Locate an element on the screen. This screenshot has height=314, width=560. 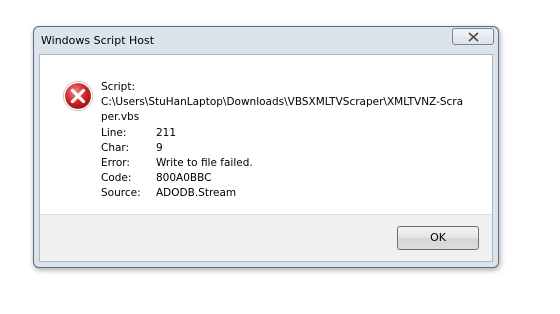
field-label: Error: is located at coordinates (115, 163).